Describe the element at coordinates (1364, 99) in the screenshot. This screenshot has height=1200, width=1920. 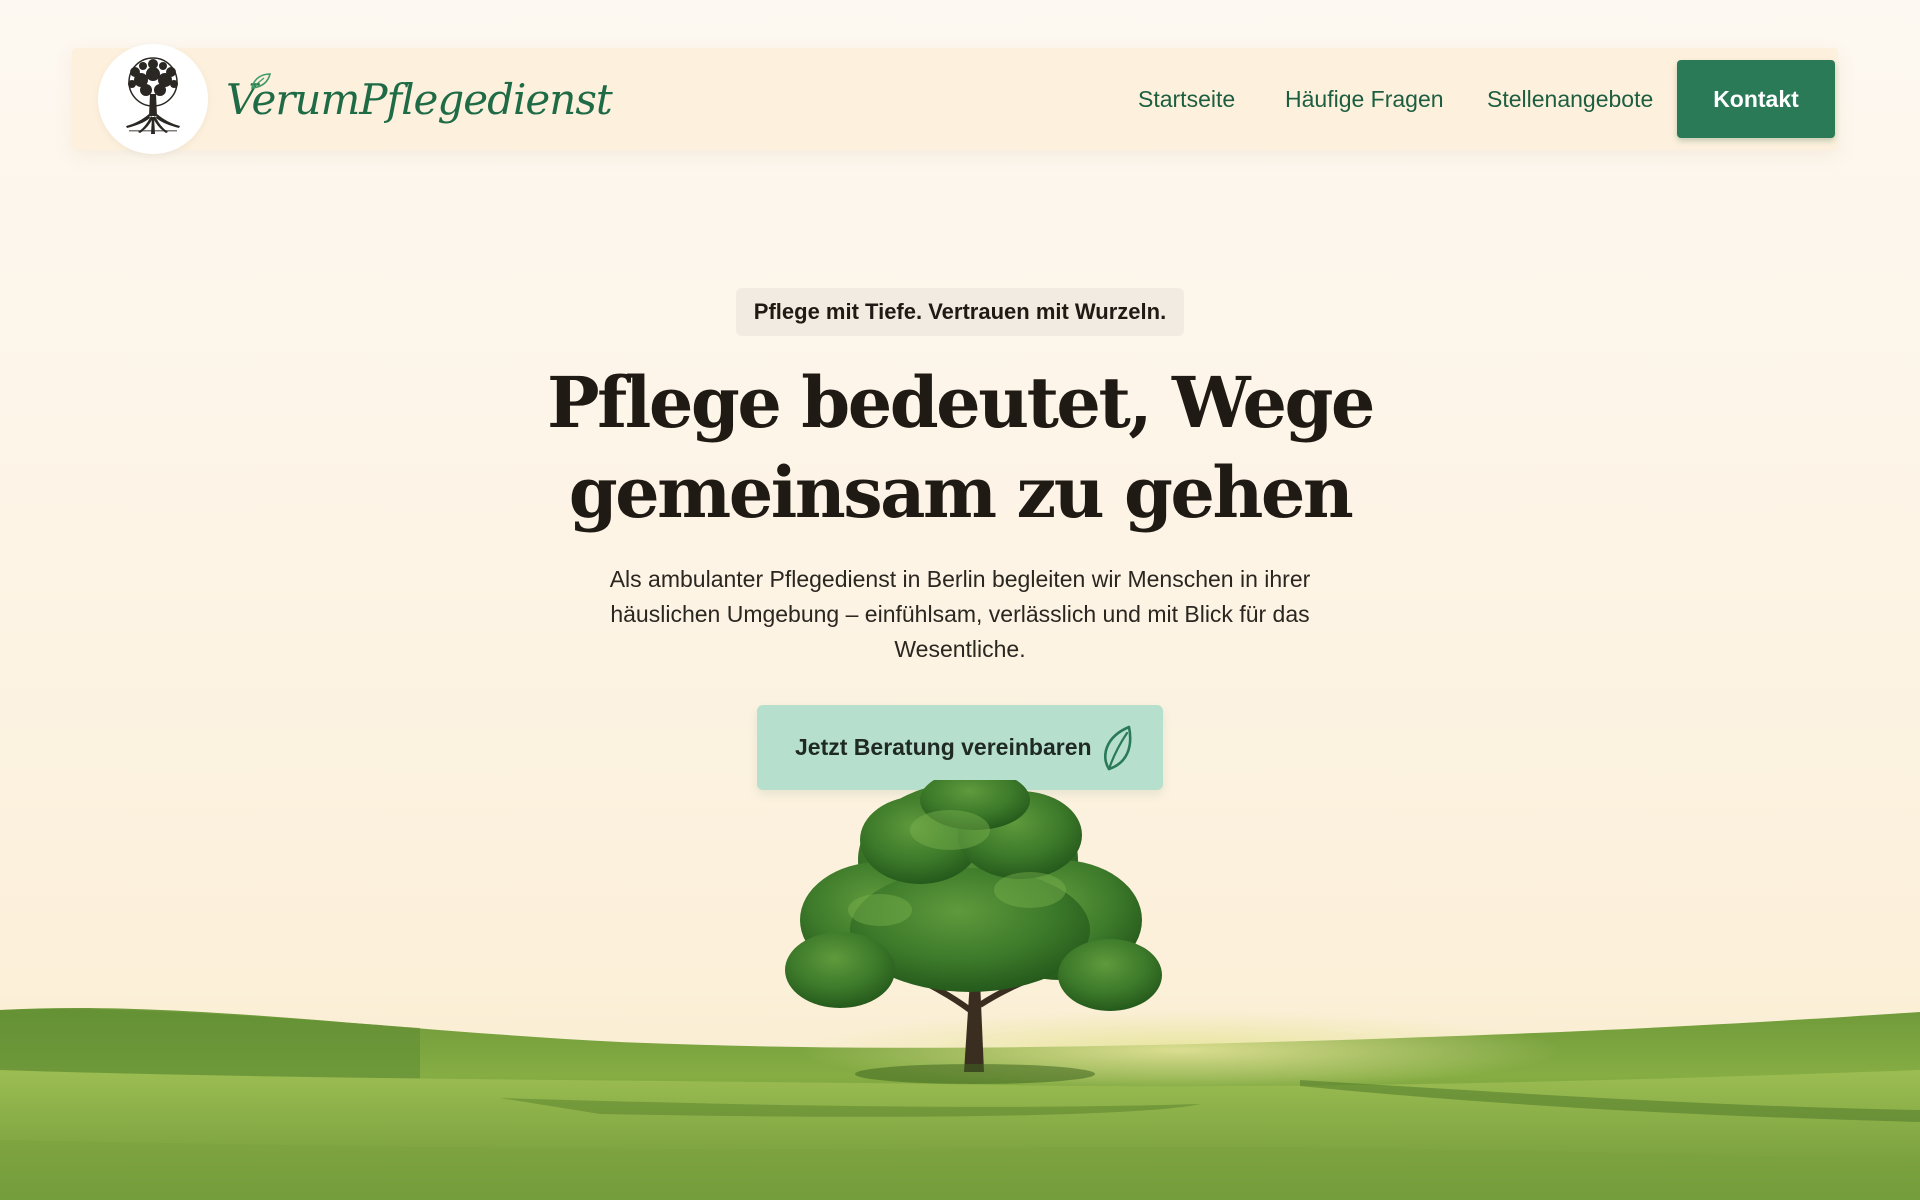
I see `nav-haeufige-fragen: Häufige Fragen` at that location.